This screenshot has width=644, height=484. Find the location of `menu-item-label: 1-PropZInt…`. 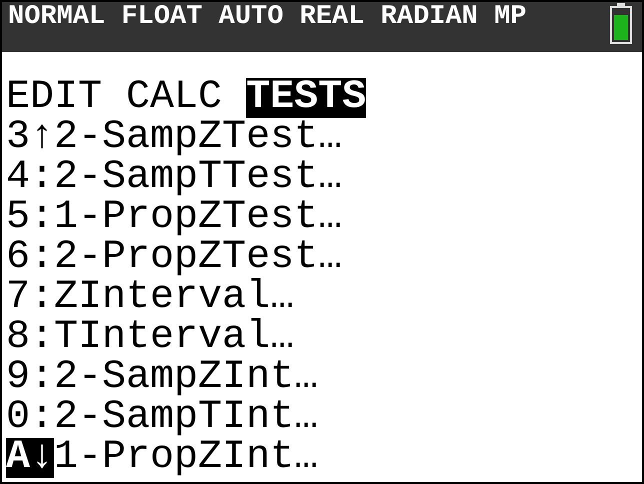

menu-item-label: 1-PropZInt… is located at coordinates (186, 458).